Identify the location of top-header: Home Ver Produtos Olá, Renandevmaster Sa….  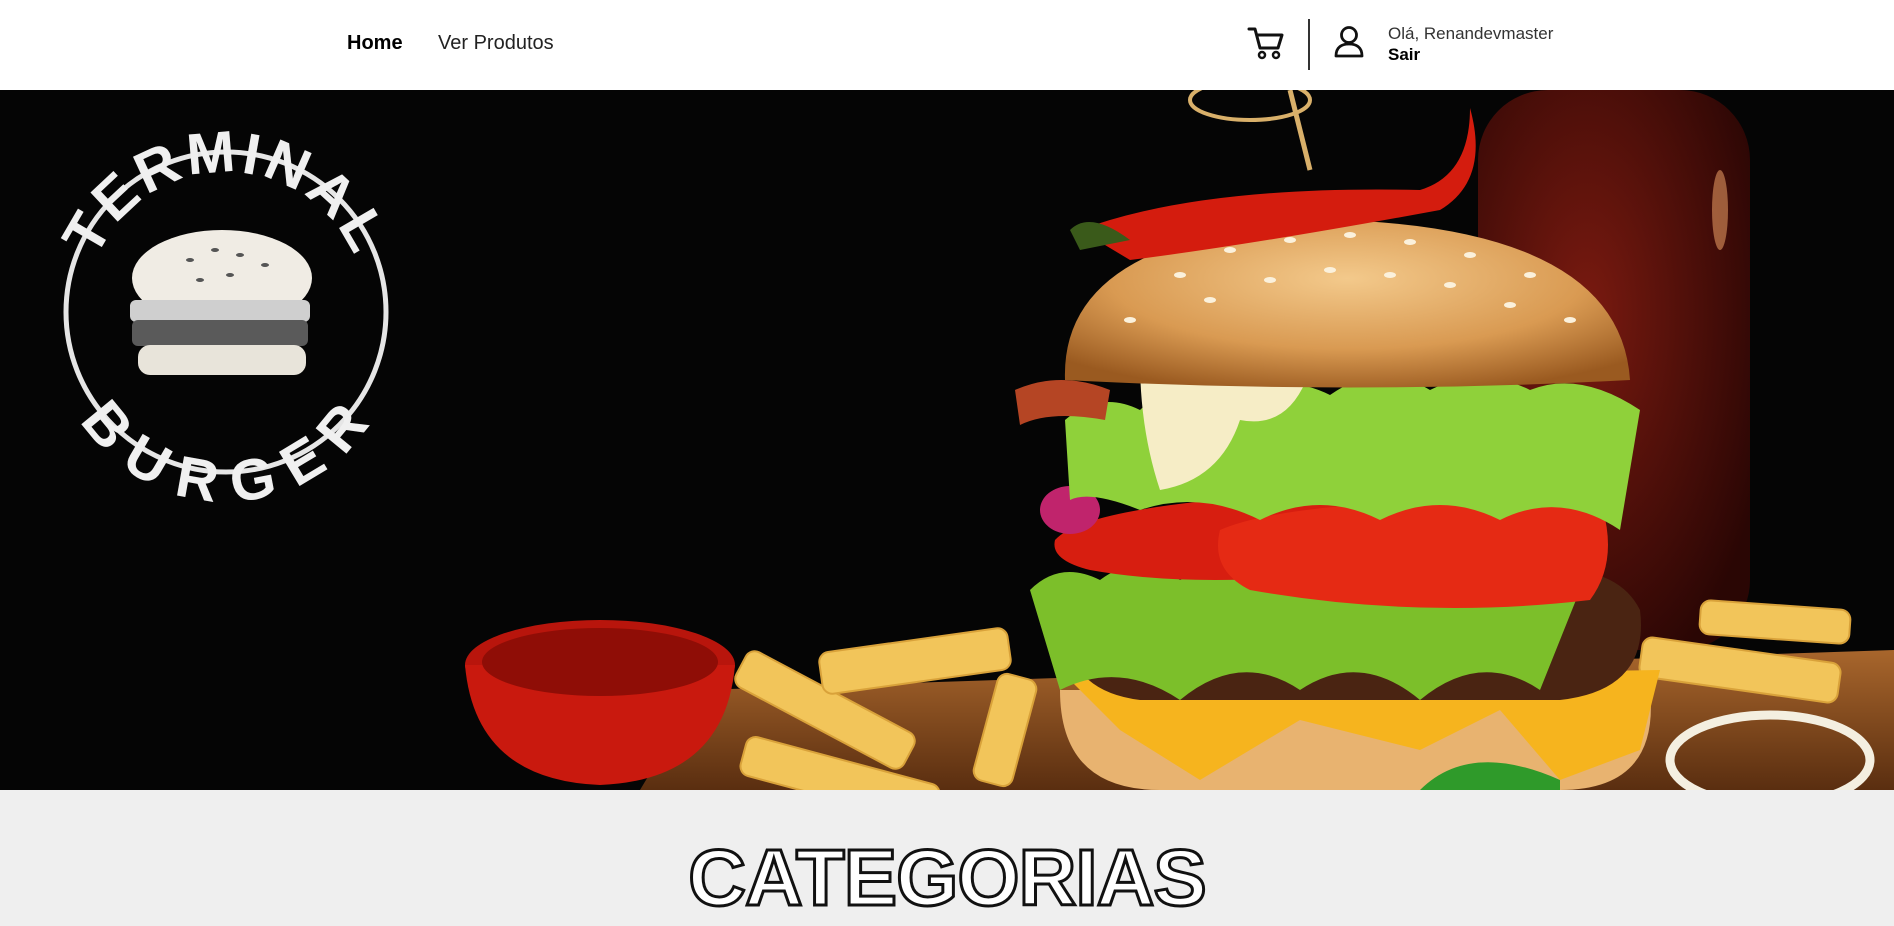
(947, 45).